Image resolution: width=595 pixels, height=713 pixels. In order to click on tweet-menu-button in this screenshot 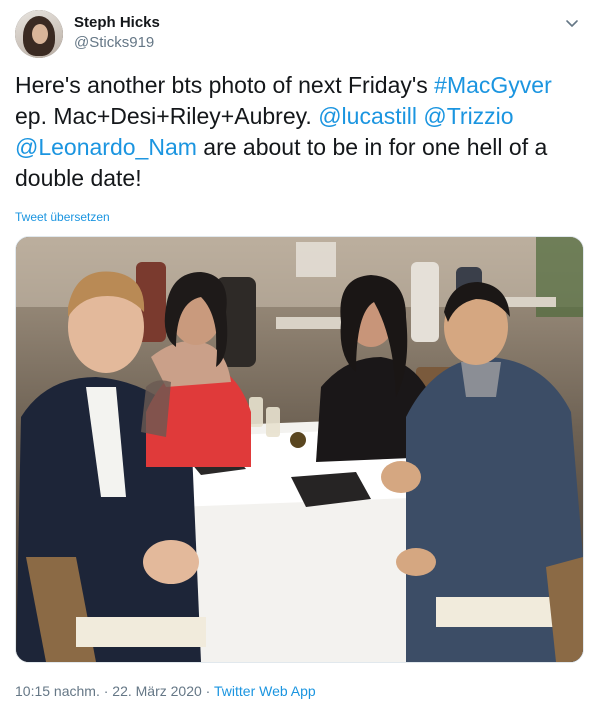, I will do `click(572, 23)`.